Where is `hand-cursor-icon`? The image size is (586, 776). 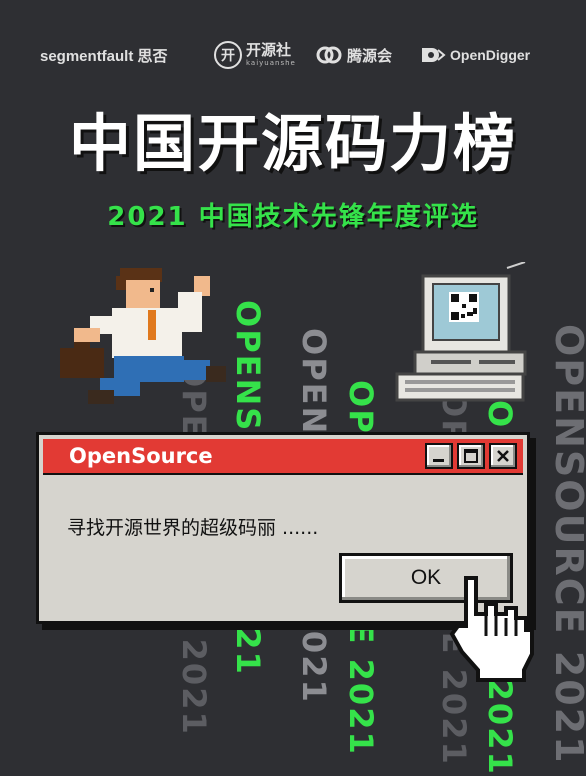 hand-cursor-icon is located at coordinates (491, 629).